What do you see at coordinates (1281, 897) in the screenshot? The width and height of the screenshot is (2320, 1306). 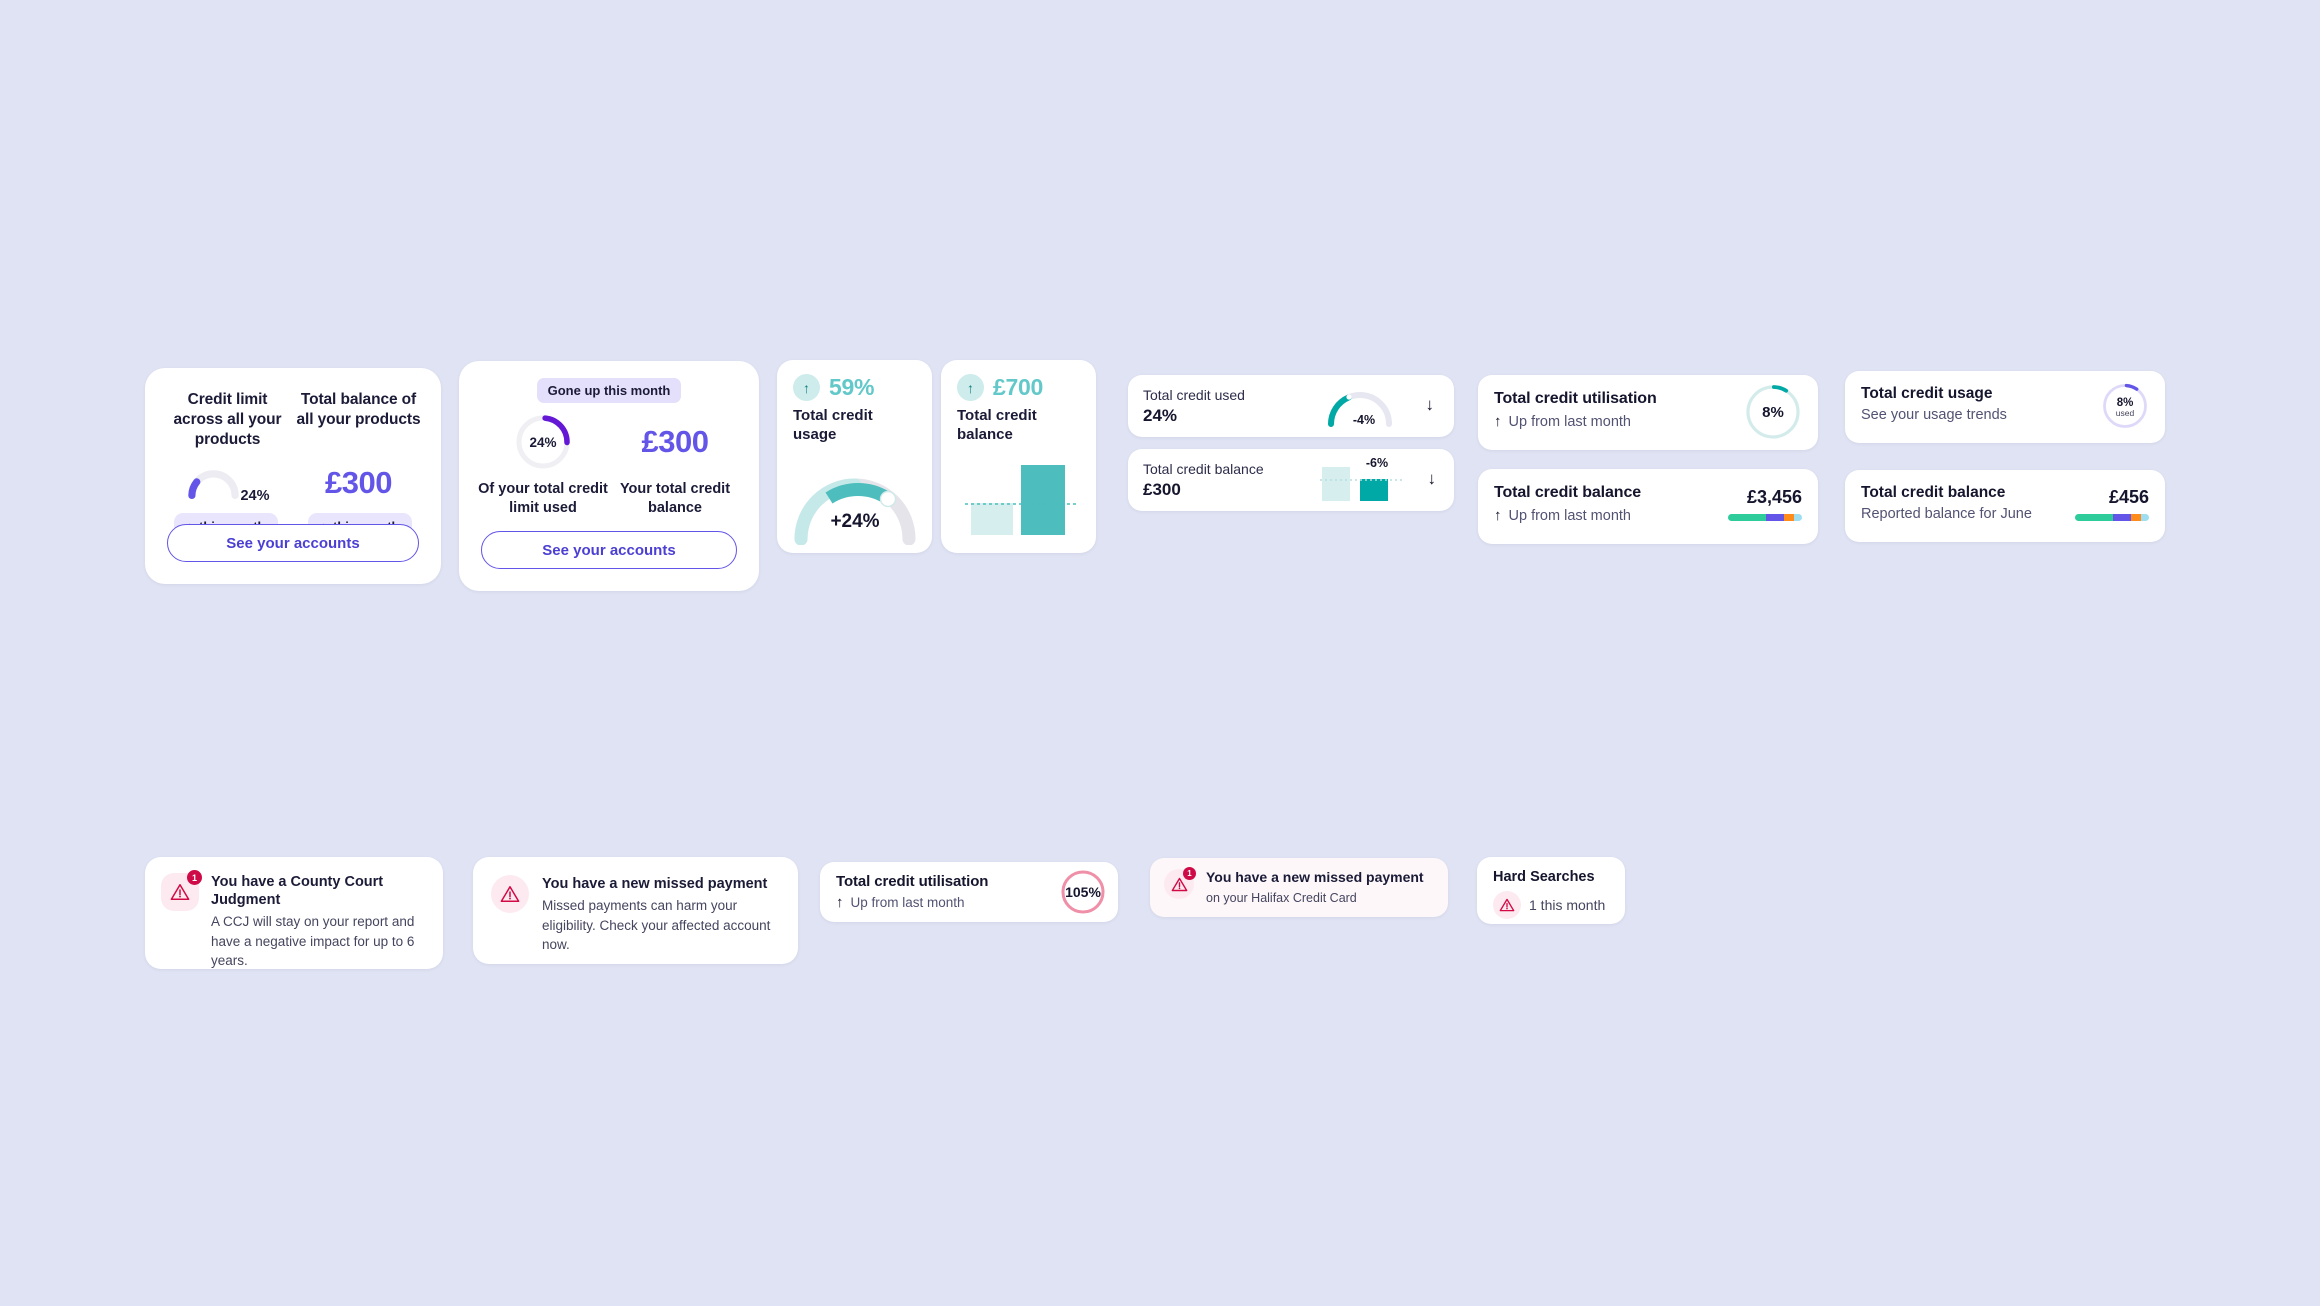 I see `compact-alert-sub: on your Halifax Credit Card` at bounding box center [1281, 897].